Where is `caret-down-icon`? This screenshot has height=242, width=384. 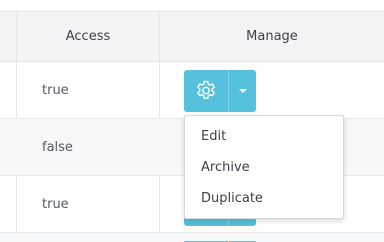 caret-down-icon is located at coordinates (242, 91).